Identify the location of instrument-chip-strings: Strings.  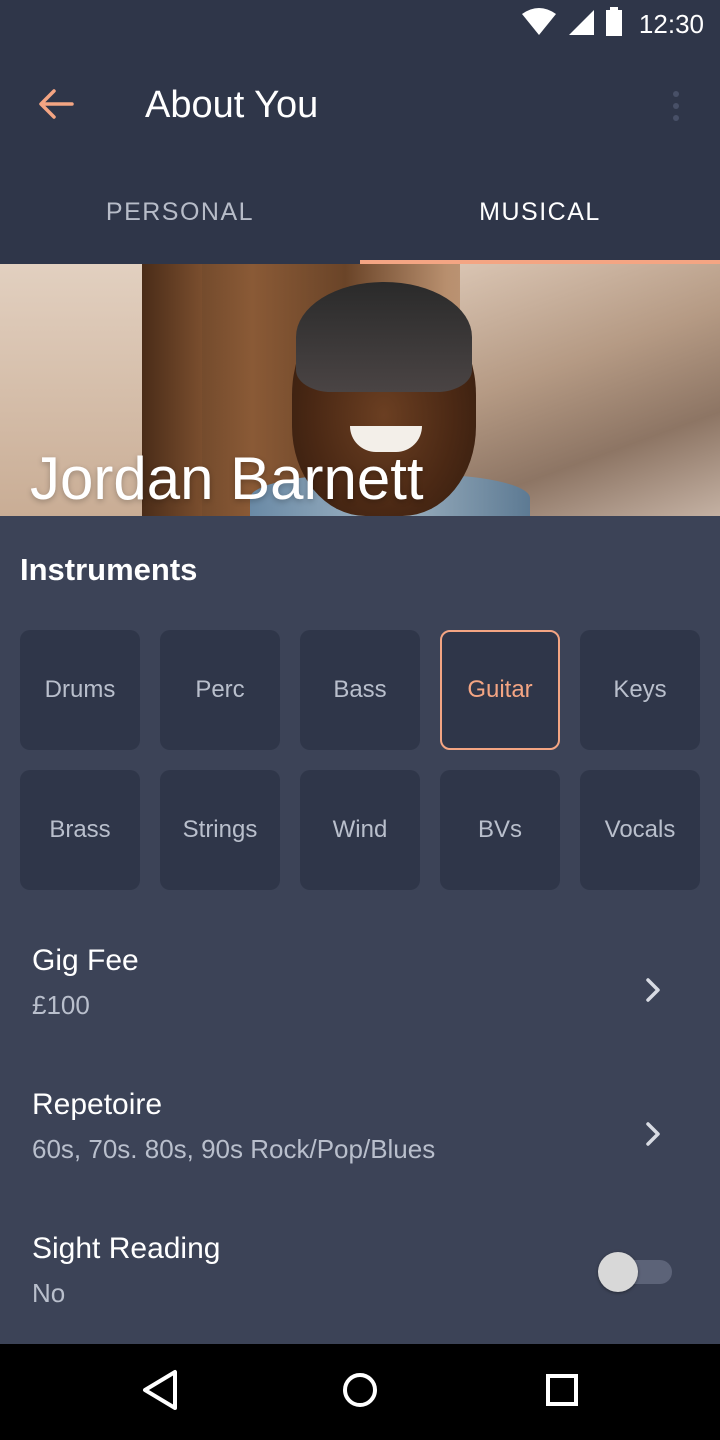
(220, 830).